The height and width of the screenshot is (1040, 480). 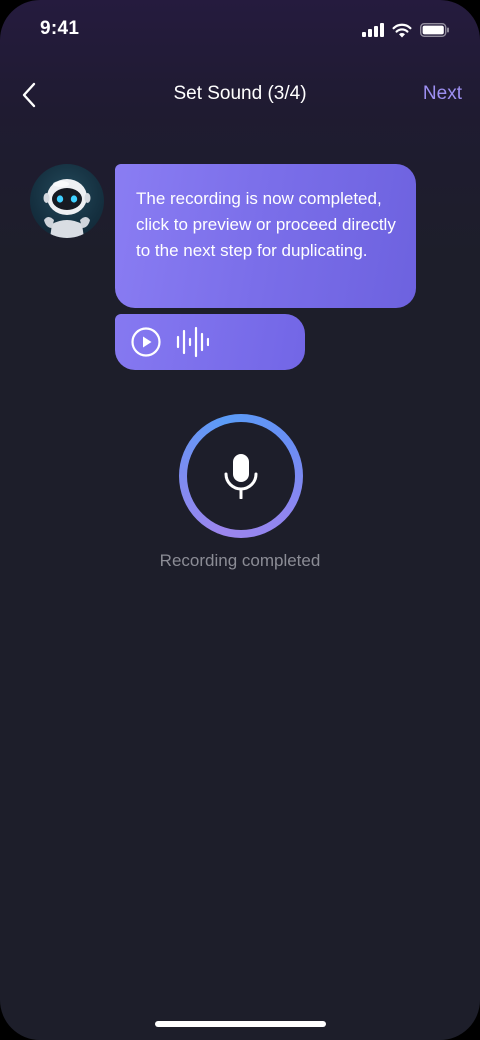 I want to click on record-button-inner, so click(x=241, y=476).